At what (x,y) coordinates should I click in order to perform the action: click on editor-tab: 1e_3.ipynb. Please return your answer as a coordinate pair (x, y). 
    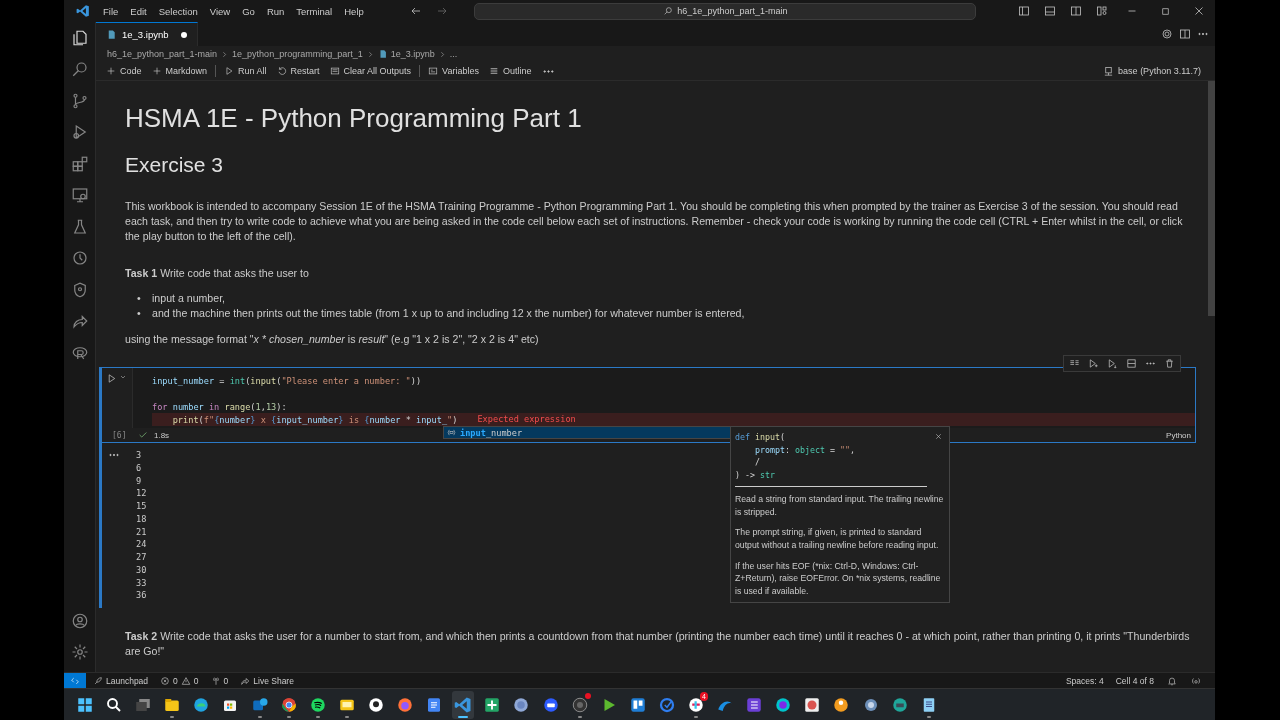
    Looking at the image, I should click on (147, 34).